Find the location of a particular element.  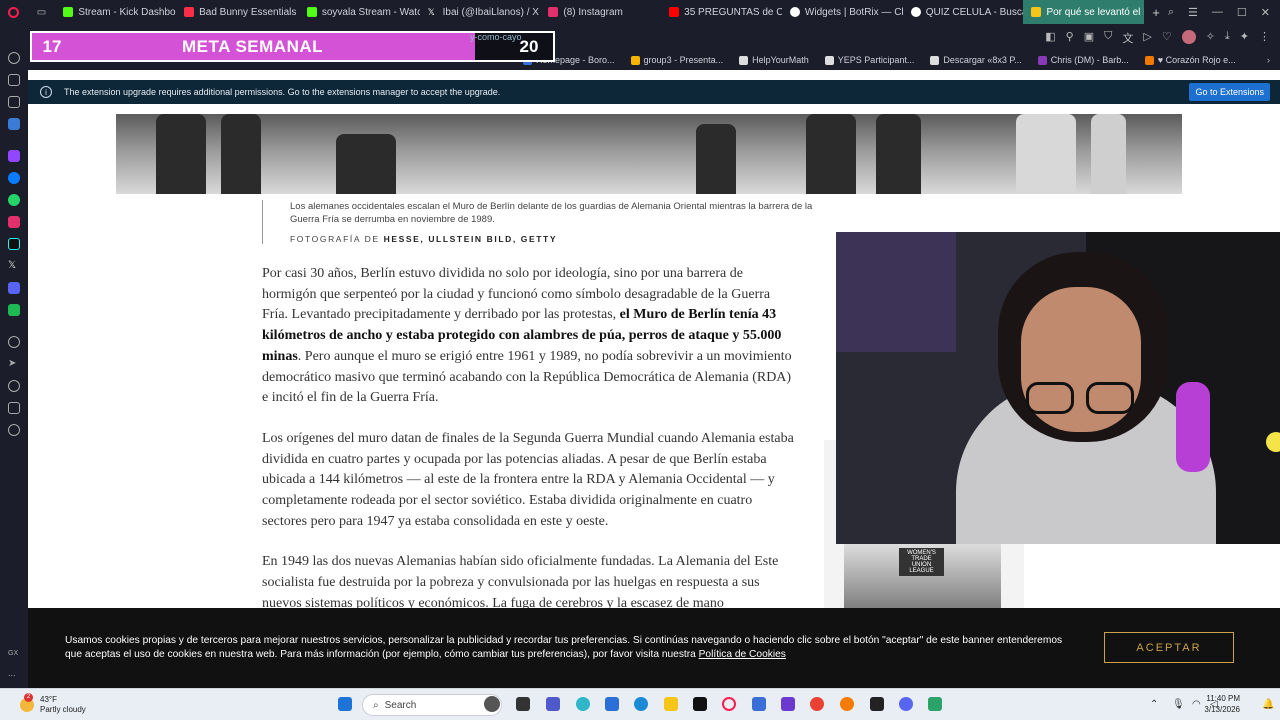

edge-icon is located at coordinates (641, 704).